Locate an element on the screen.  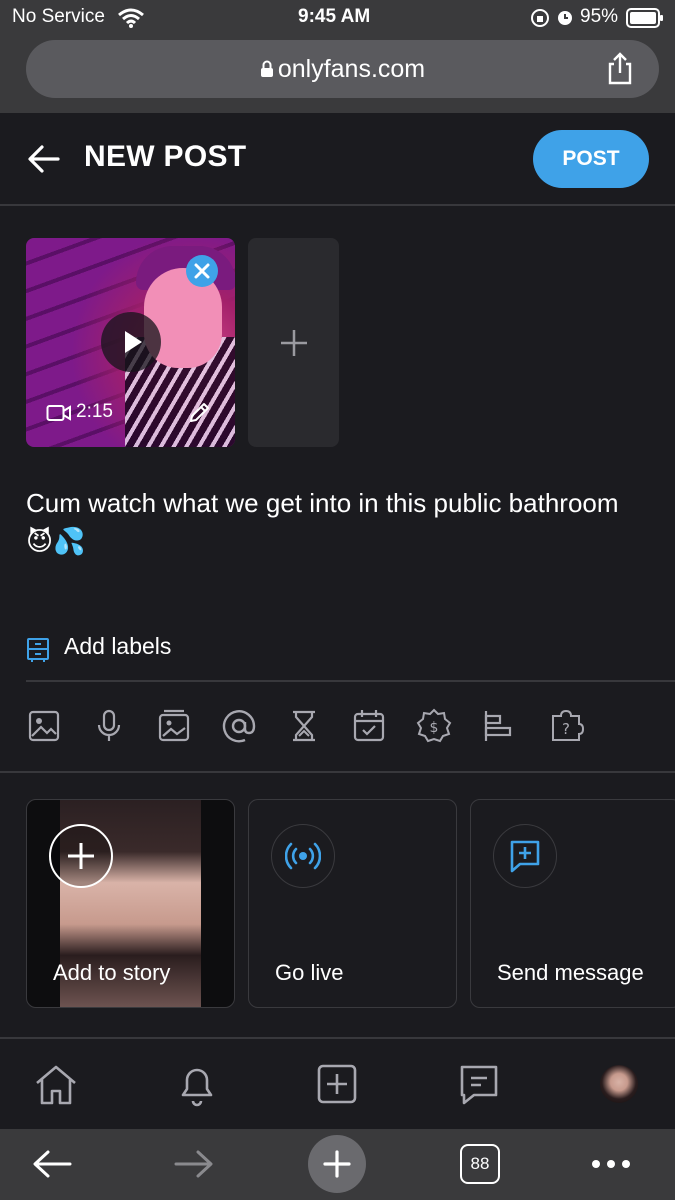
battery-icon is located at coordinates (645, 20).